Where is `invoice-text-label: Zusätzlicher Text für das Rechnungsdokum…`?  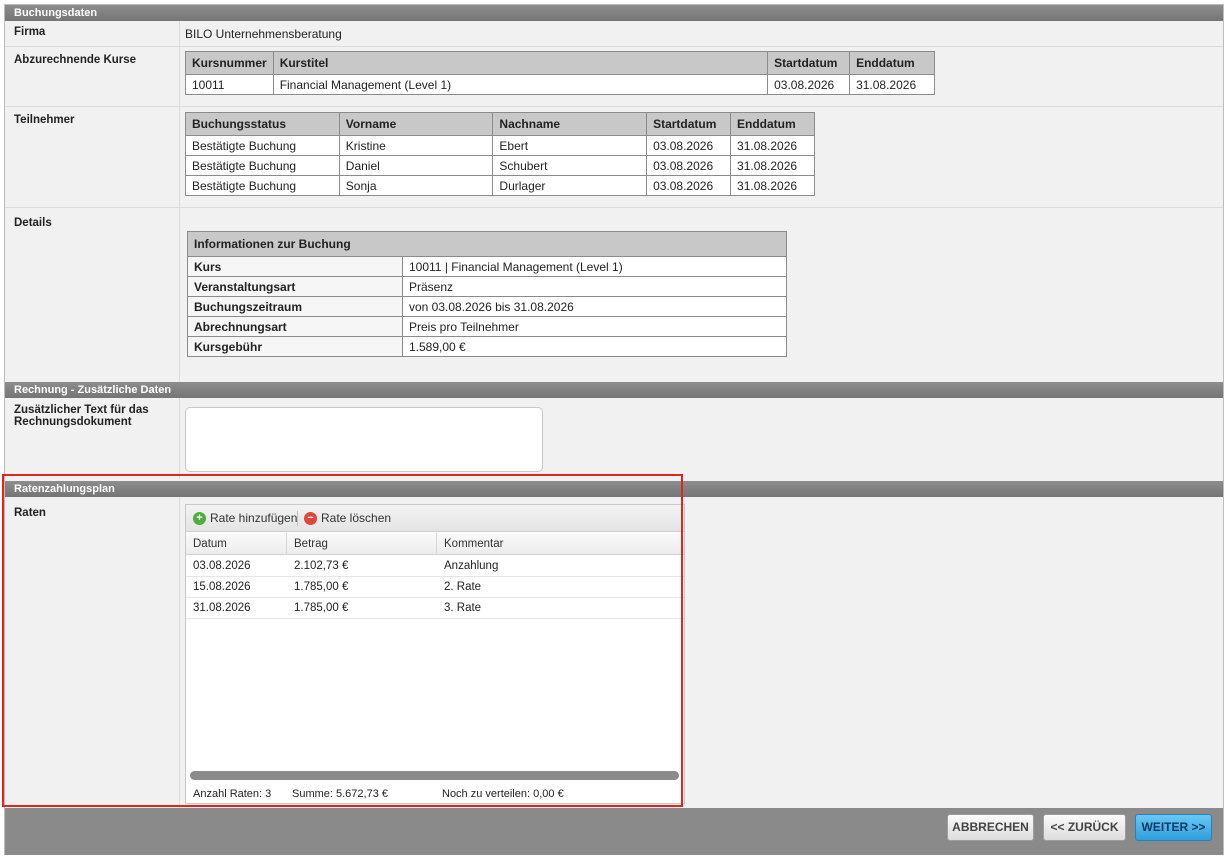
invoice-text-label: Zusätzlicher Text für das Rechnungsdokum… is located at coordinates (81, 416).